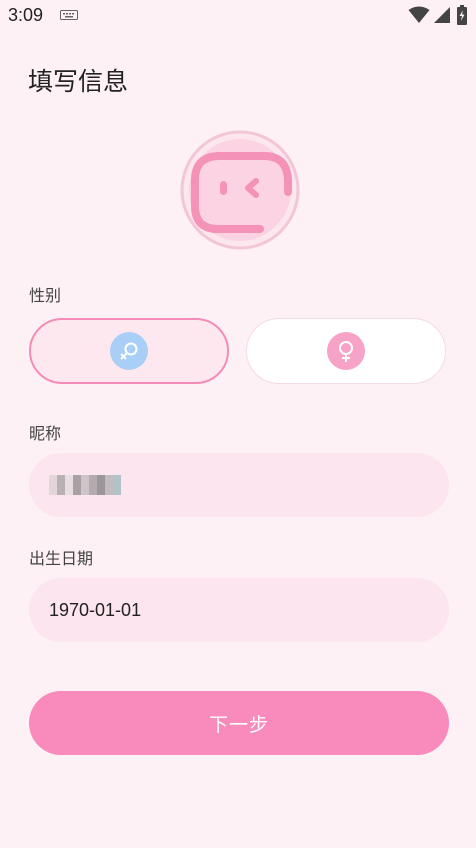 The height and width of the screenshot is (848, 476). I want to click on birthdate-label: 出生日期, so click(61, 558).